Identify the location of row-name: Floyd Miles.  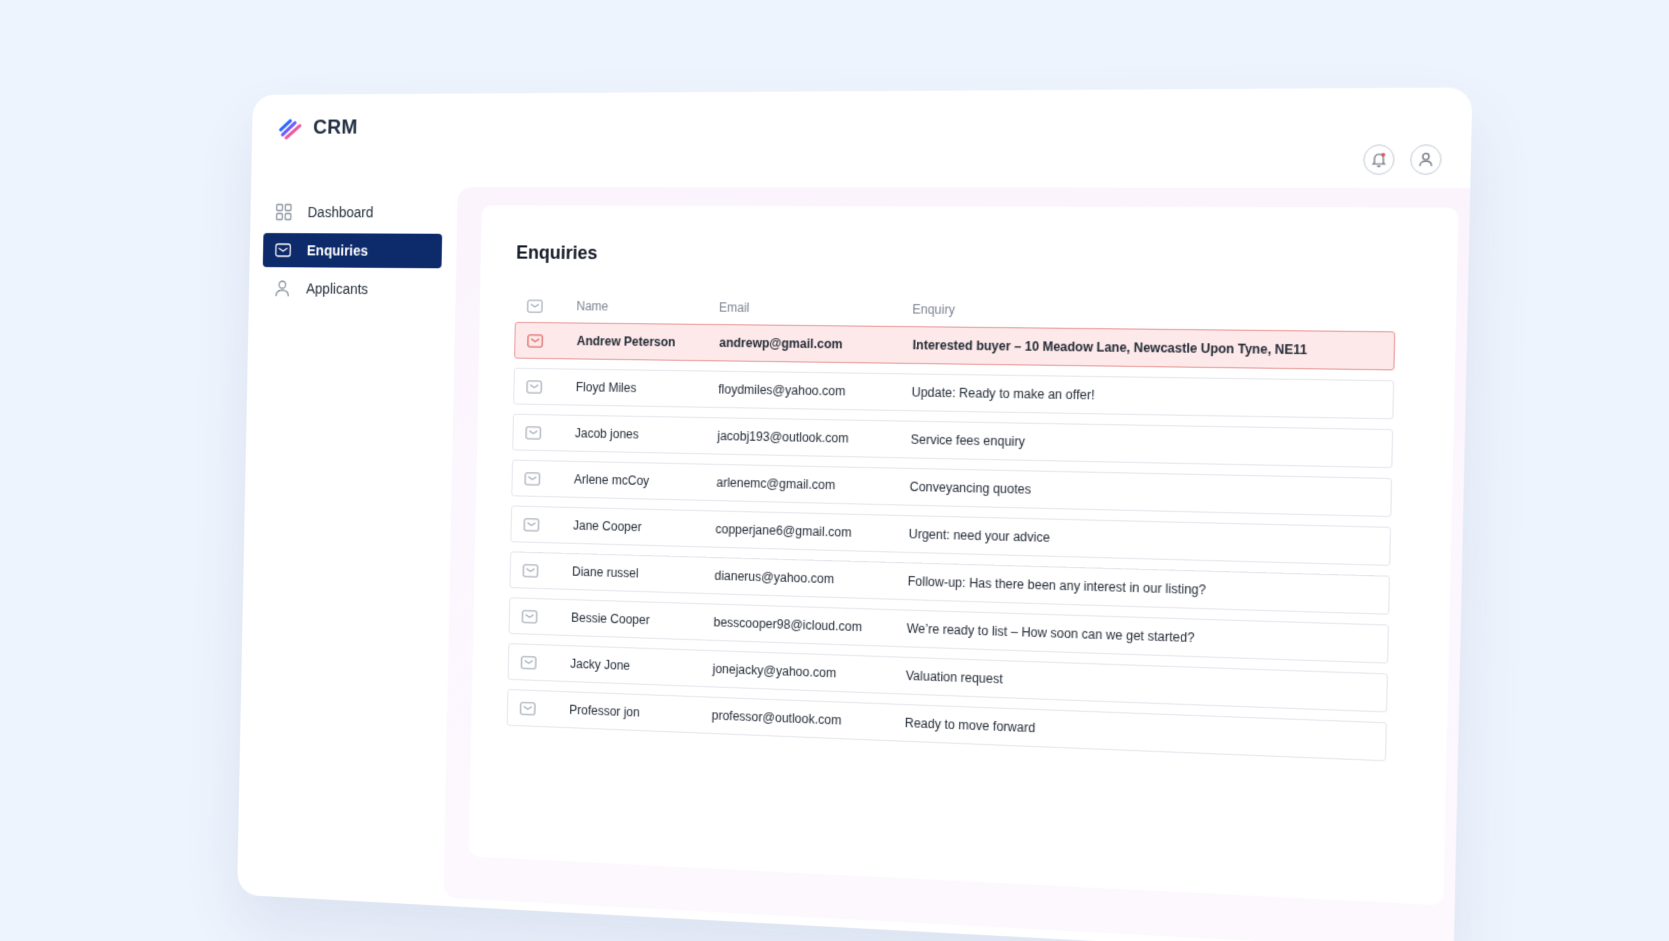
(606, 387).